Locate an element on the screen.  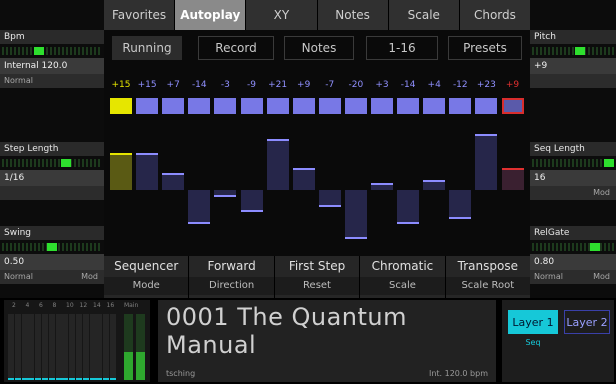
layer-selector: Layer 1 Layer 2 Seq is located at coordinates (558, 341).